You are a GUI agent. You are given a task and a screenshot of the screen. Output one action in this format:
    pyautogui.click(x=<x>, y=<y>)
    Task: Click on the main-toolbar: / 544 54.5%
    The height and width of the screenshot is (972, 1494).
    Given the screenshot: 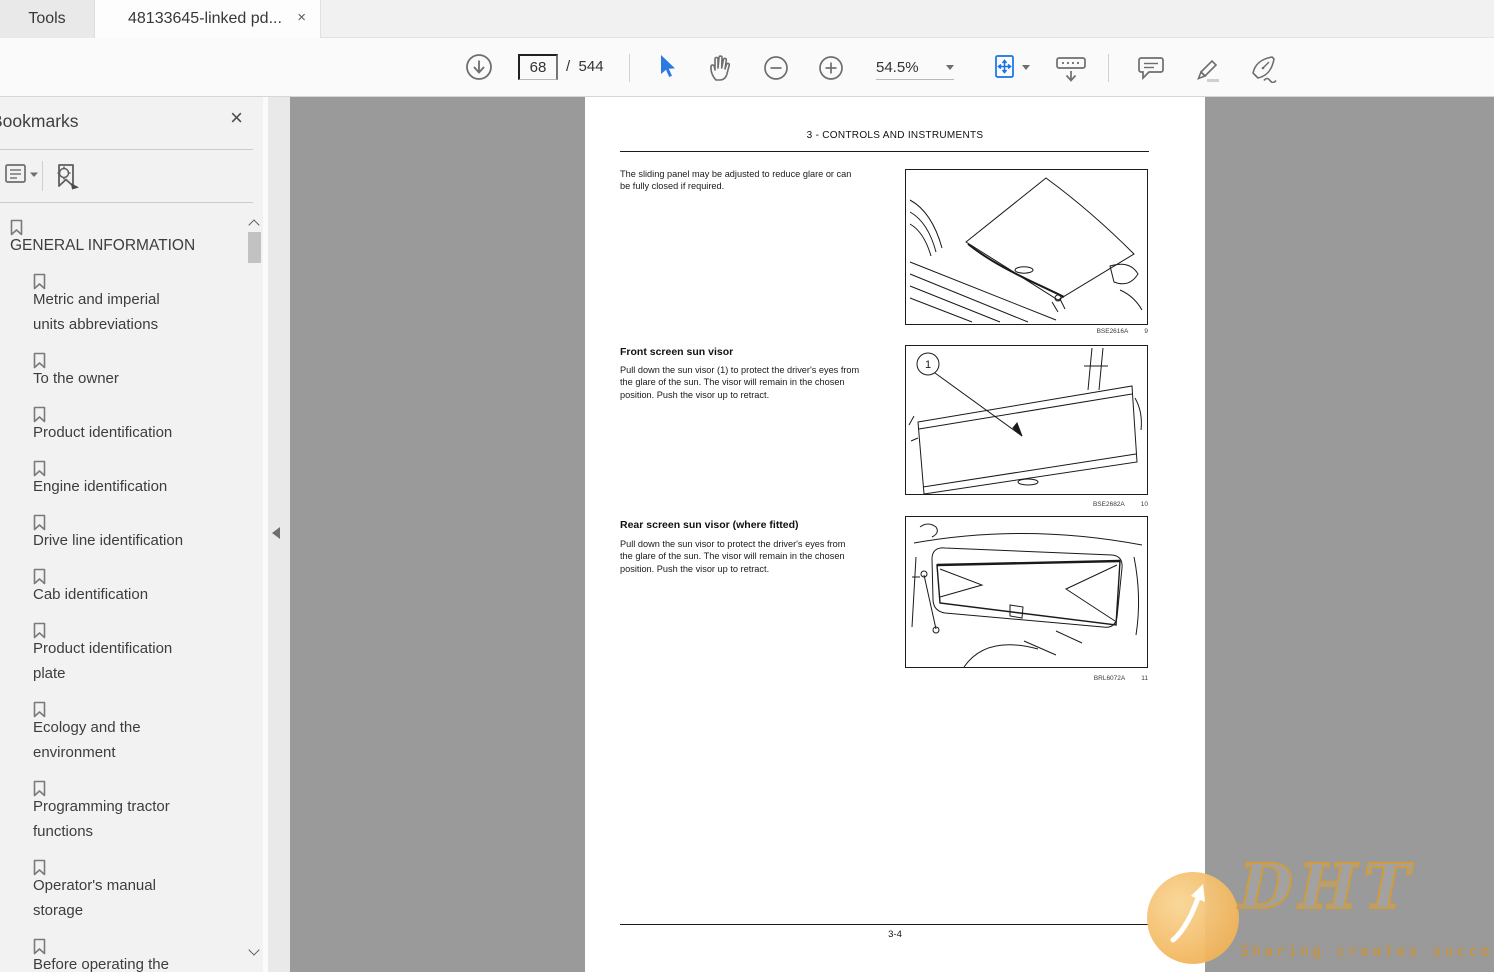 What is the action you would take?
    pyautogui.click(x=747, y=67)
    